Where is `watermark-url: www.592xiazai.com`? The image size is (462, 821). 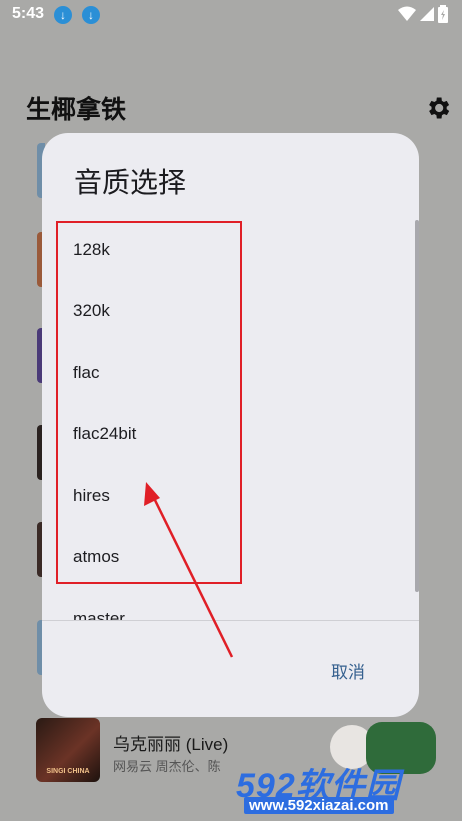 watermark-url: www.592xiazai.com is located at coordinates (319, 805).